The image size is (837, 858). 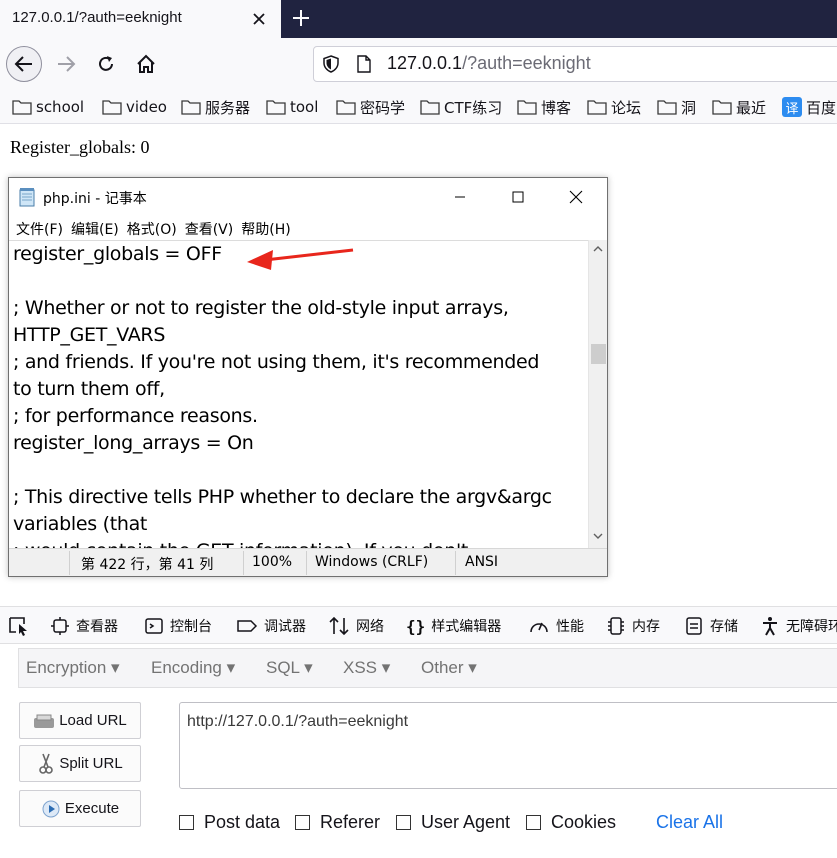 What do you see at coordinates (556, 107) in the screenshot?
I see `bookmark-label: 博客` at bounding box center [556, 107].